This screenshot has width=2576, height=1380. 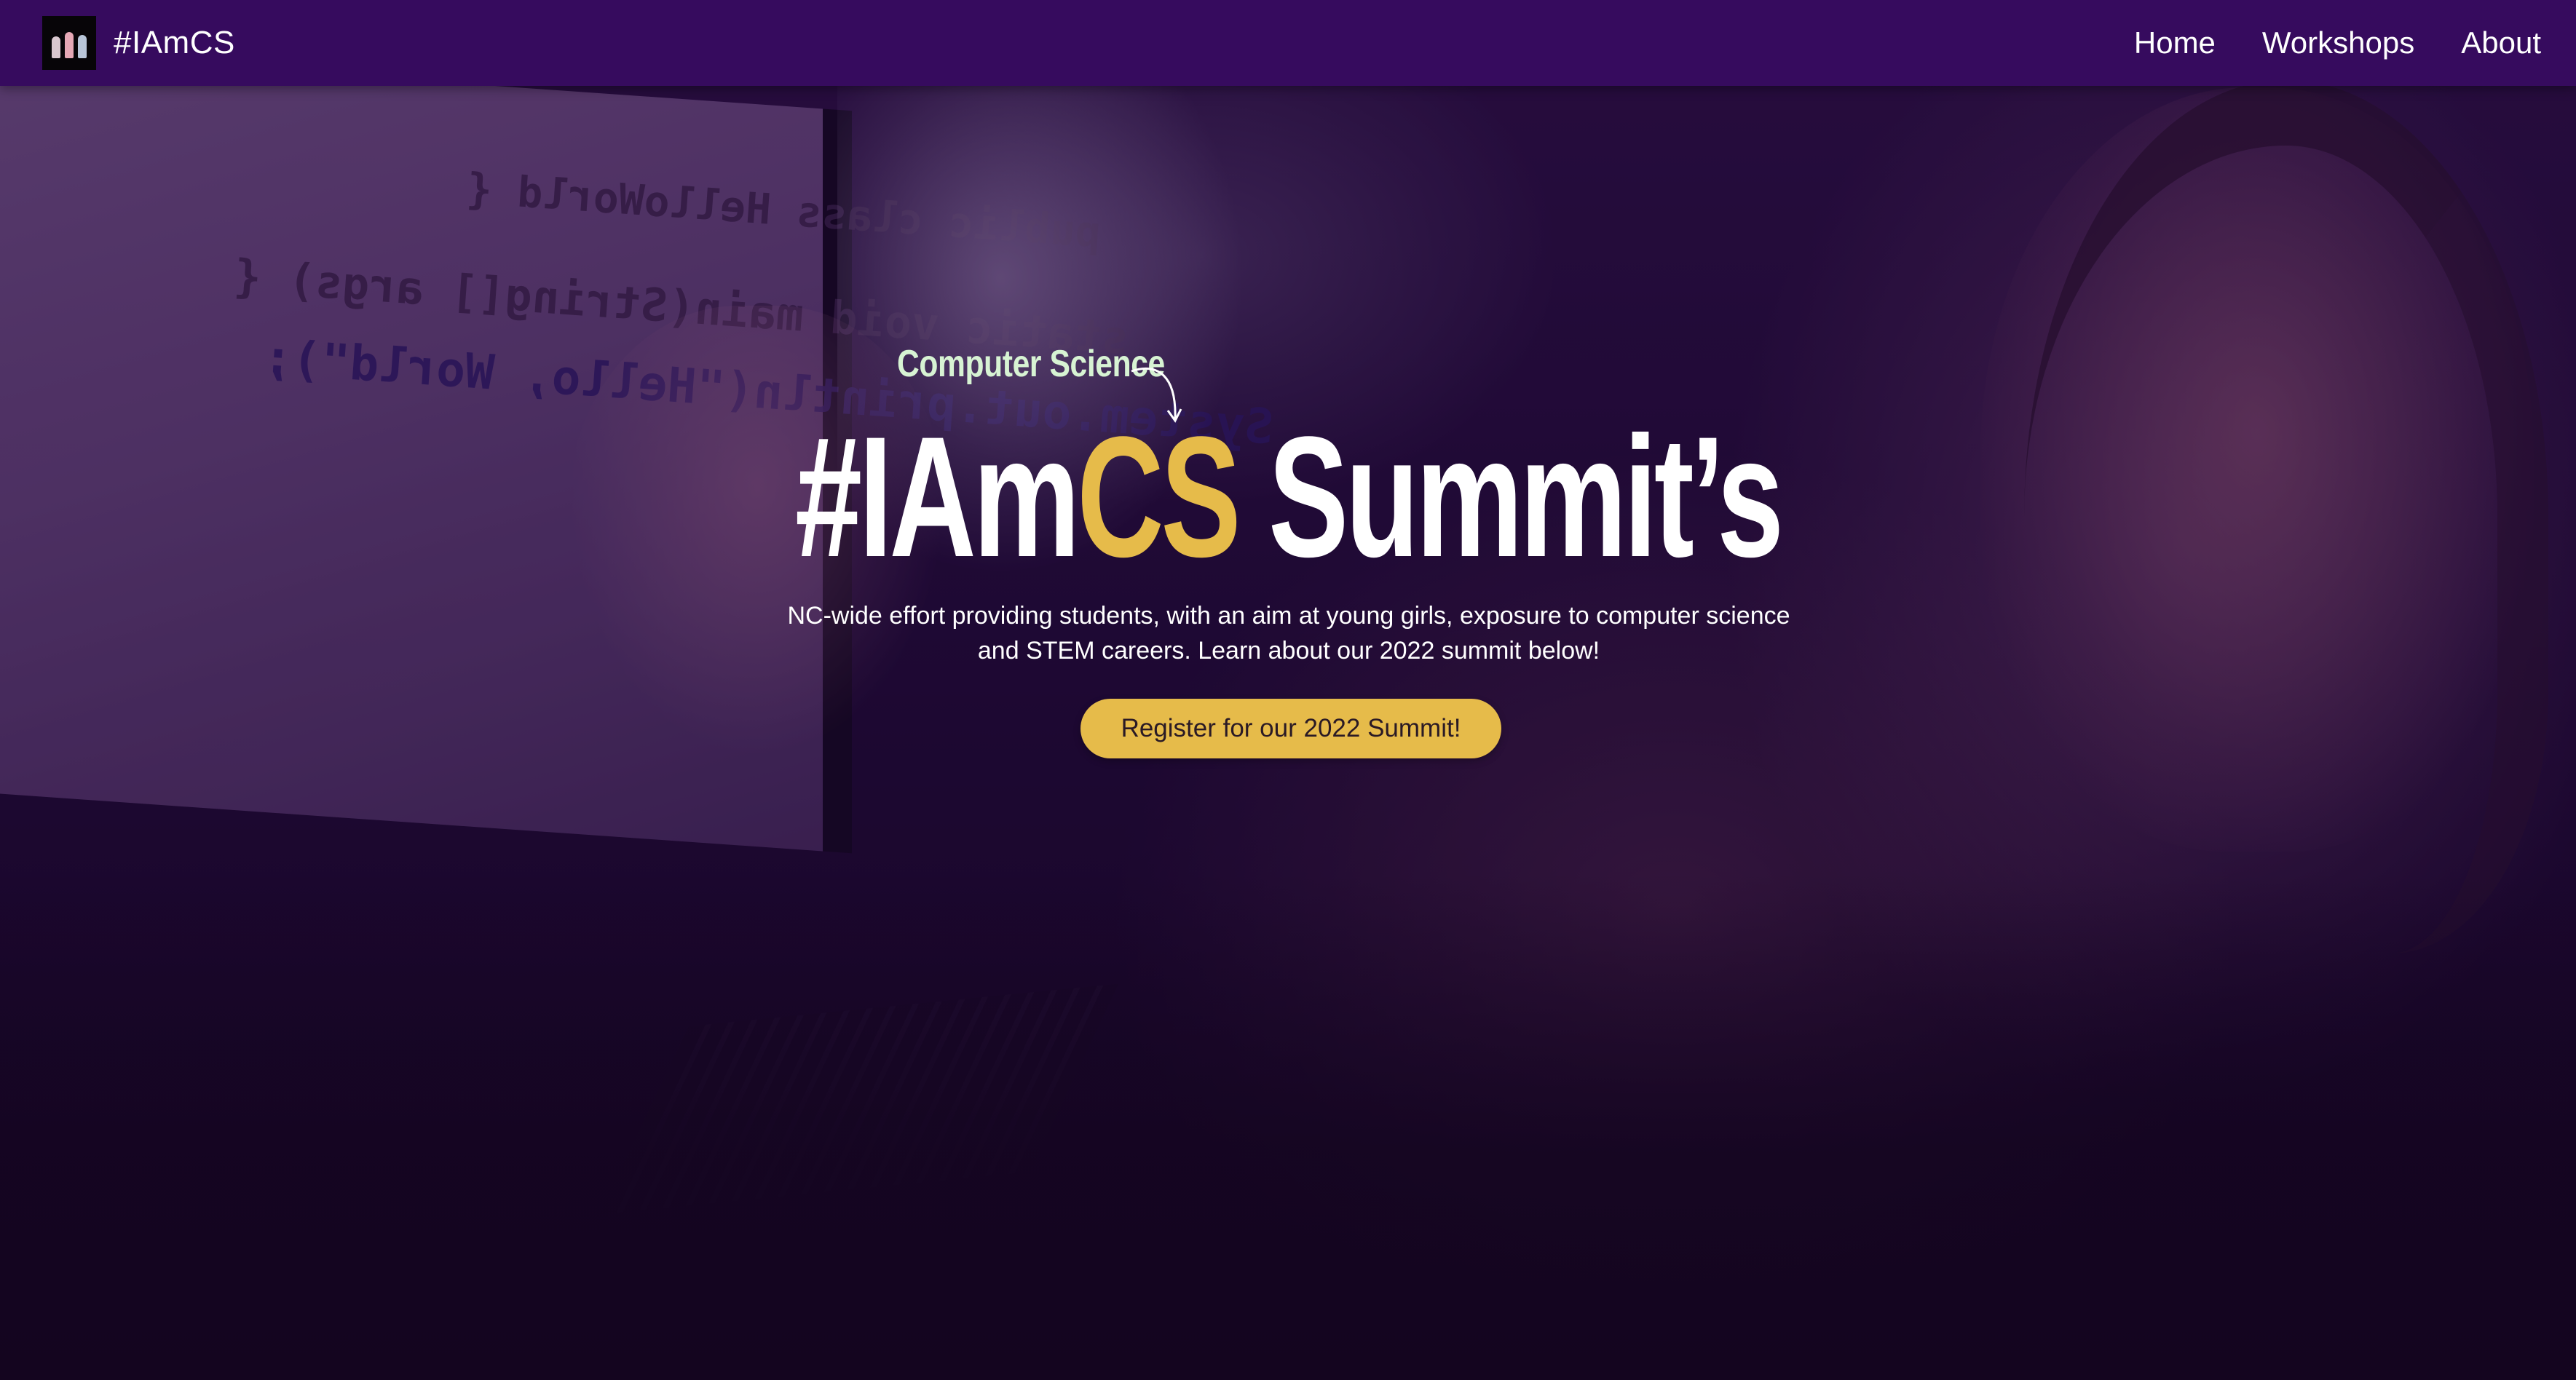 I want to click on nav-links: Home Workshops About, so click(x=2337, y=43).